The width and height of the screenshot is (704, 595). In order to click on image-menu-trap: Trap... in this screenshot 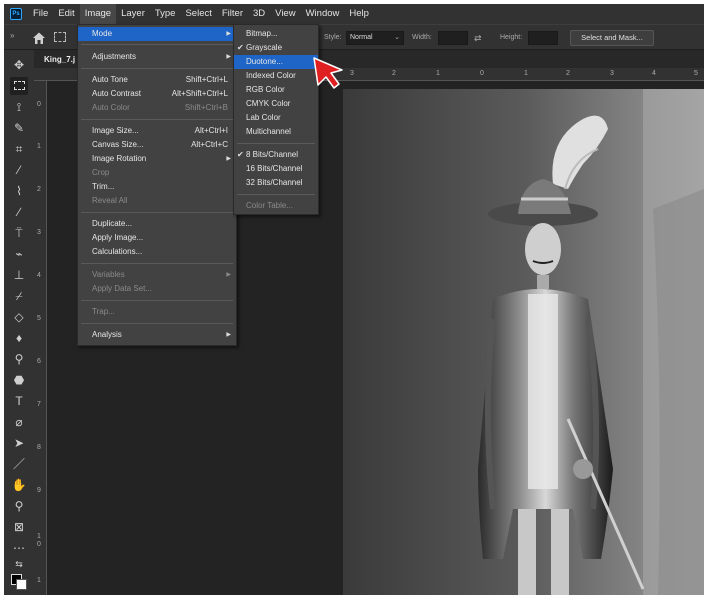, I will do `click(157, 312)`.